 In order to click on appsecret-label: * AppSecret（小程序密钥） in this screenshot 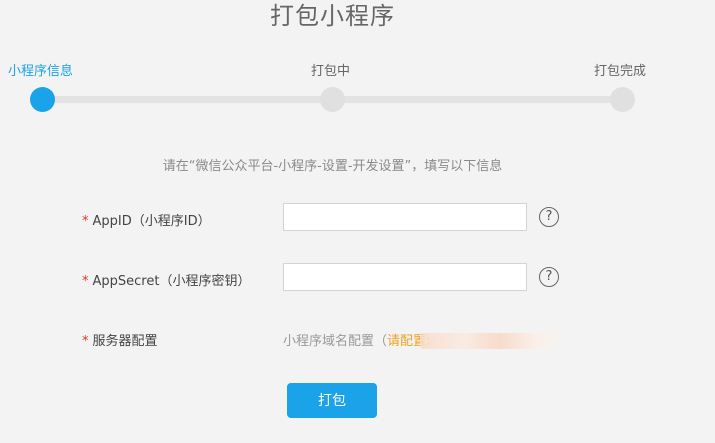, I will do `click(166, 279)`.